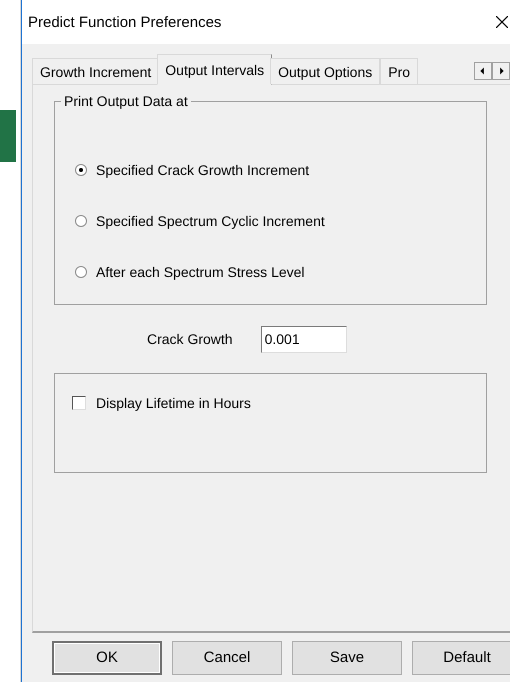 This screenshot has width=510, height=682. Describe the element at coordinates (96, 71) in the screenshot. I see `tab: Growth Increment` at that location.